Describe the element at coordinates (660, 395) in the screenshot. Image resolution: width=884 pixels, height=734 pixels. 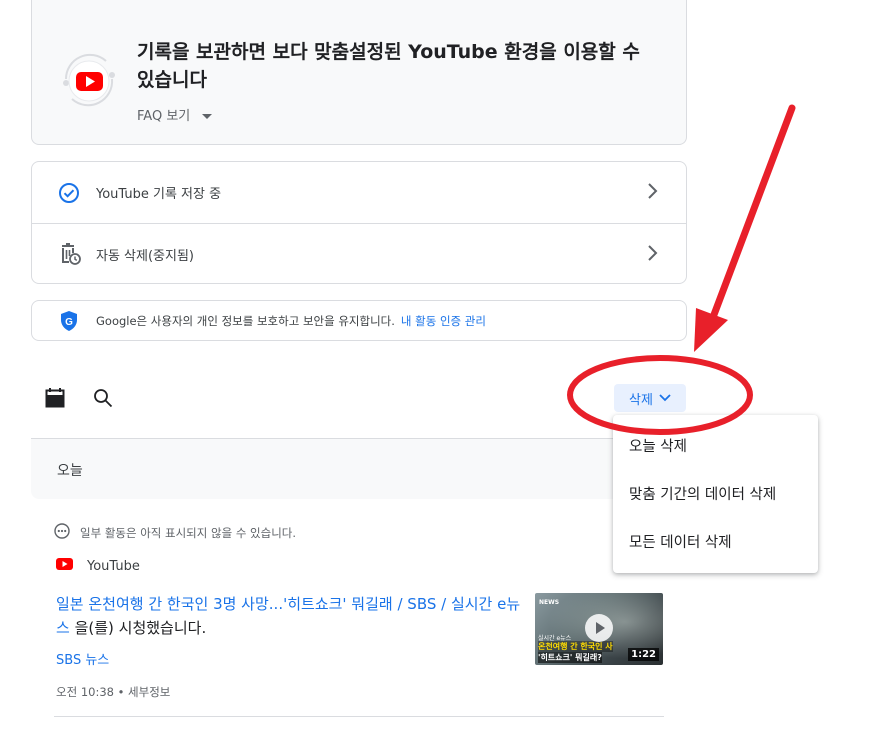
I see `annotation-circle` at that location.